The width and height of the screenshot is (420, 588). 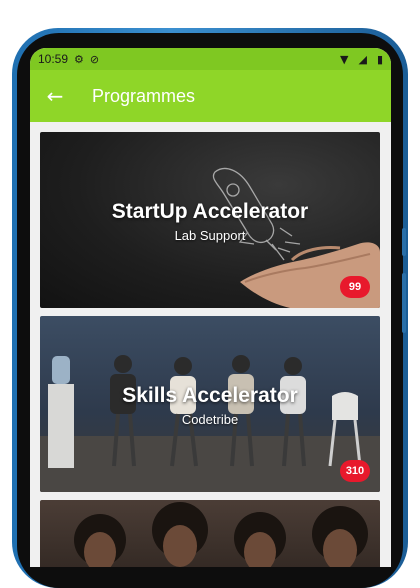 What do you see at coordinates (210, 59) in the screenshot?
I see `status-bar: 10:59 ⚙ ⊘ ▼ ◢ ▮` at bounding box center [210, 59].